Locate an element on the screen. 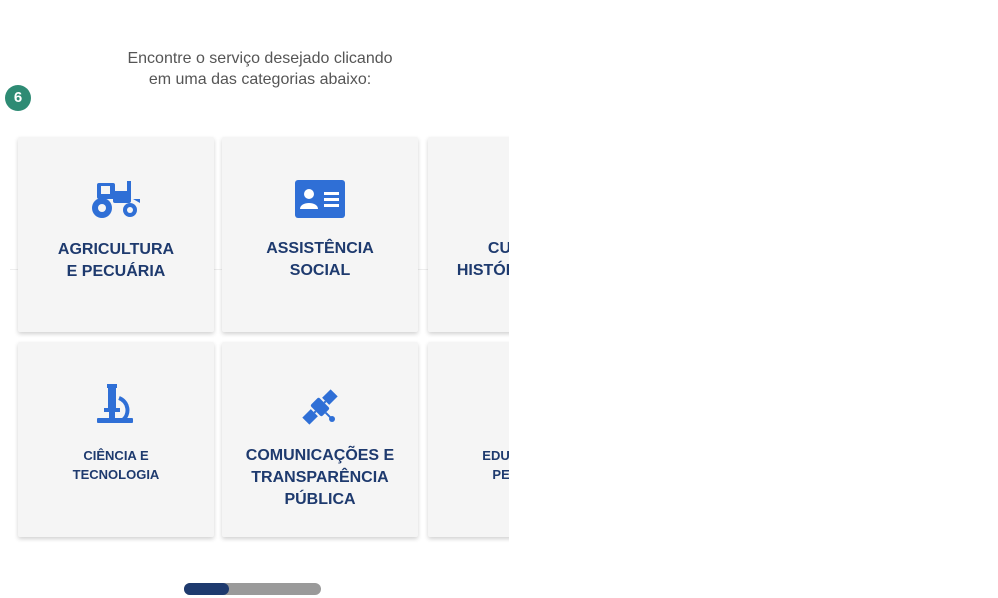 Image resolution: width=998 pixels, height=598 pixels. microscope-icon is located at coordinates (116, 404).